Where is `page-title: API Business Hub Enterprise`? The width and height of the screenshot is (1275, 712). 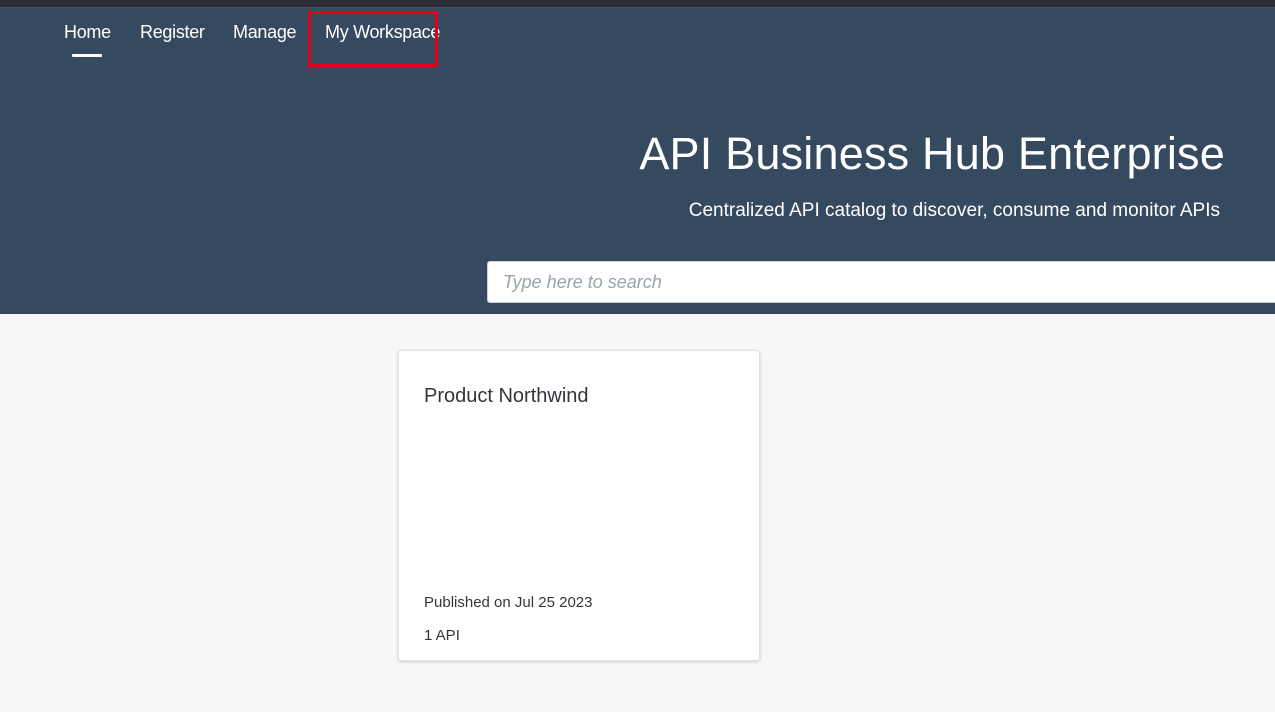
page-title: API Business Hub Enterprise is located at coordinates (932, 153).